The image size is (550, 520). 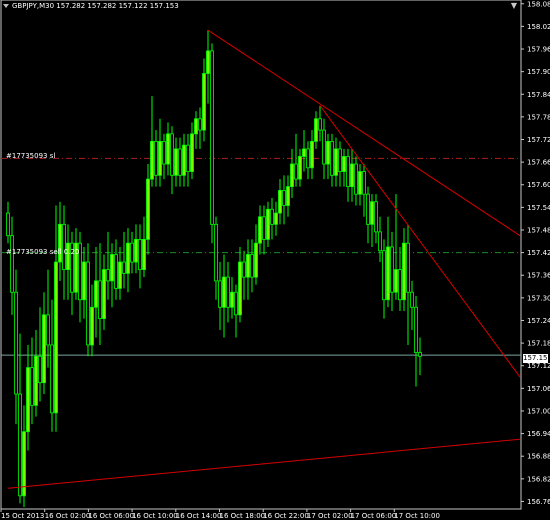 I want to click on x-tick-label: 16 Oct 18:00, so click(x=243, y=516).